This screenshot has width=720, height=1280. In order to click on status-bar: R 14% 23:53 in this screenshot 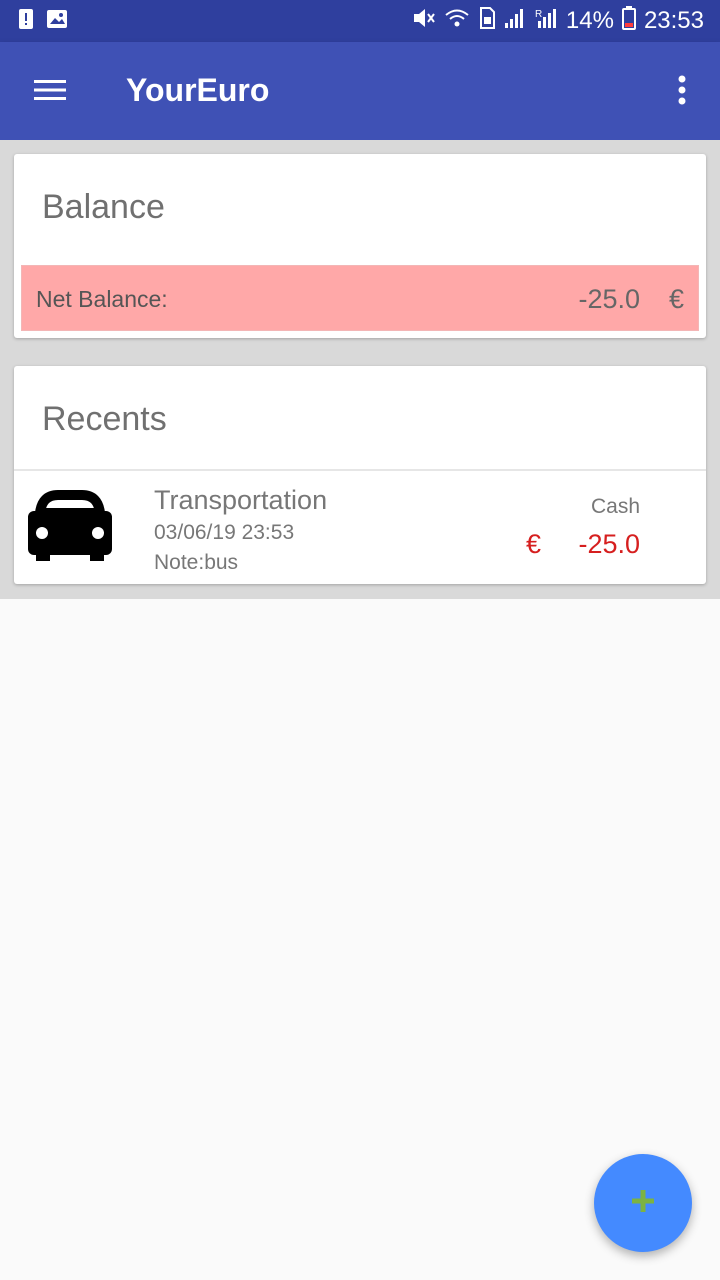, I will do `click(360, 21)`.